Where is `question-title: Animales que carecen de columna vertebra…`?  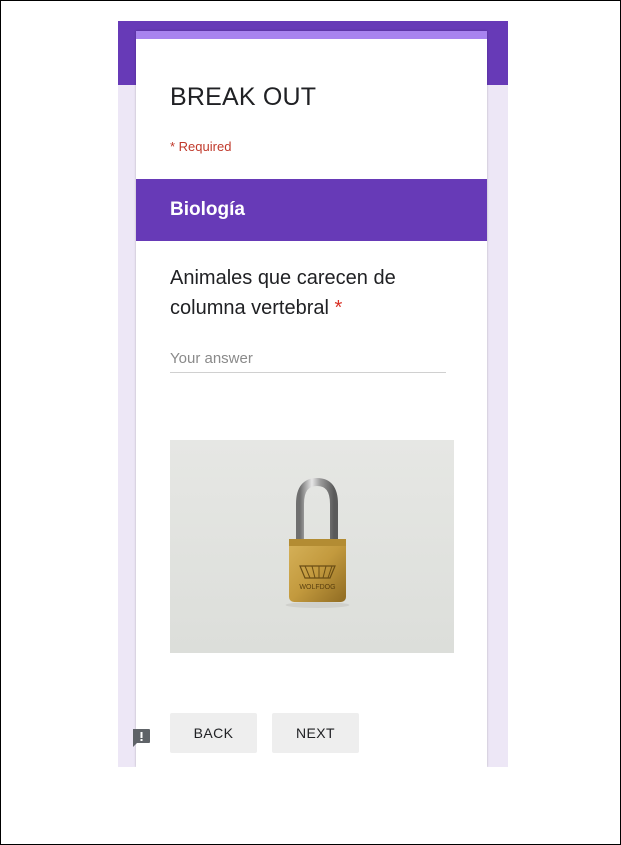 question-title: Animales que carecen de columna vertebra… is located at coordinates (315, 293).